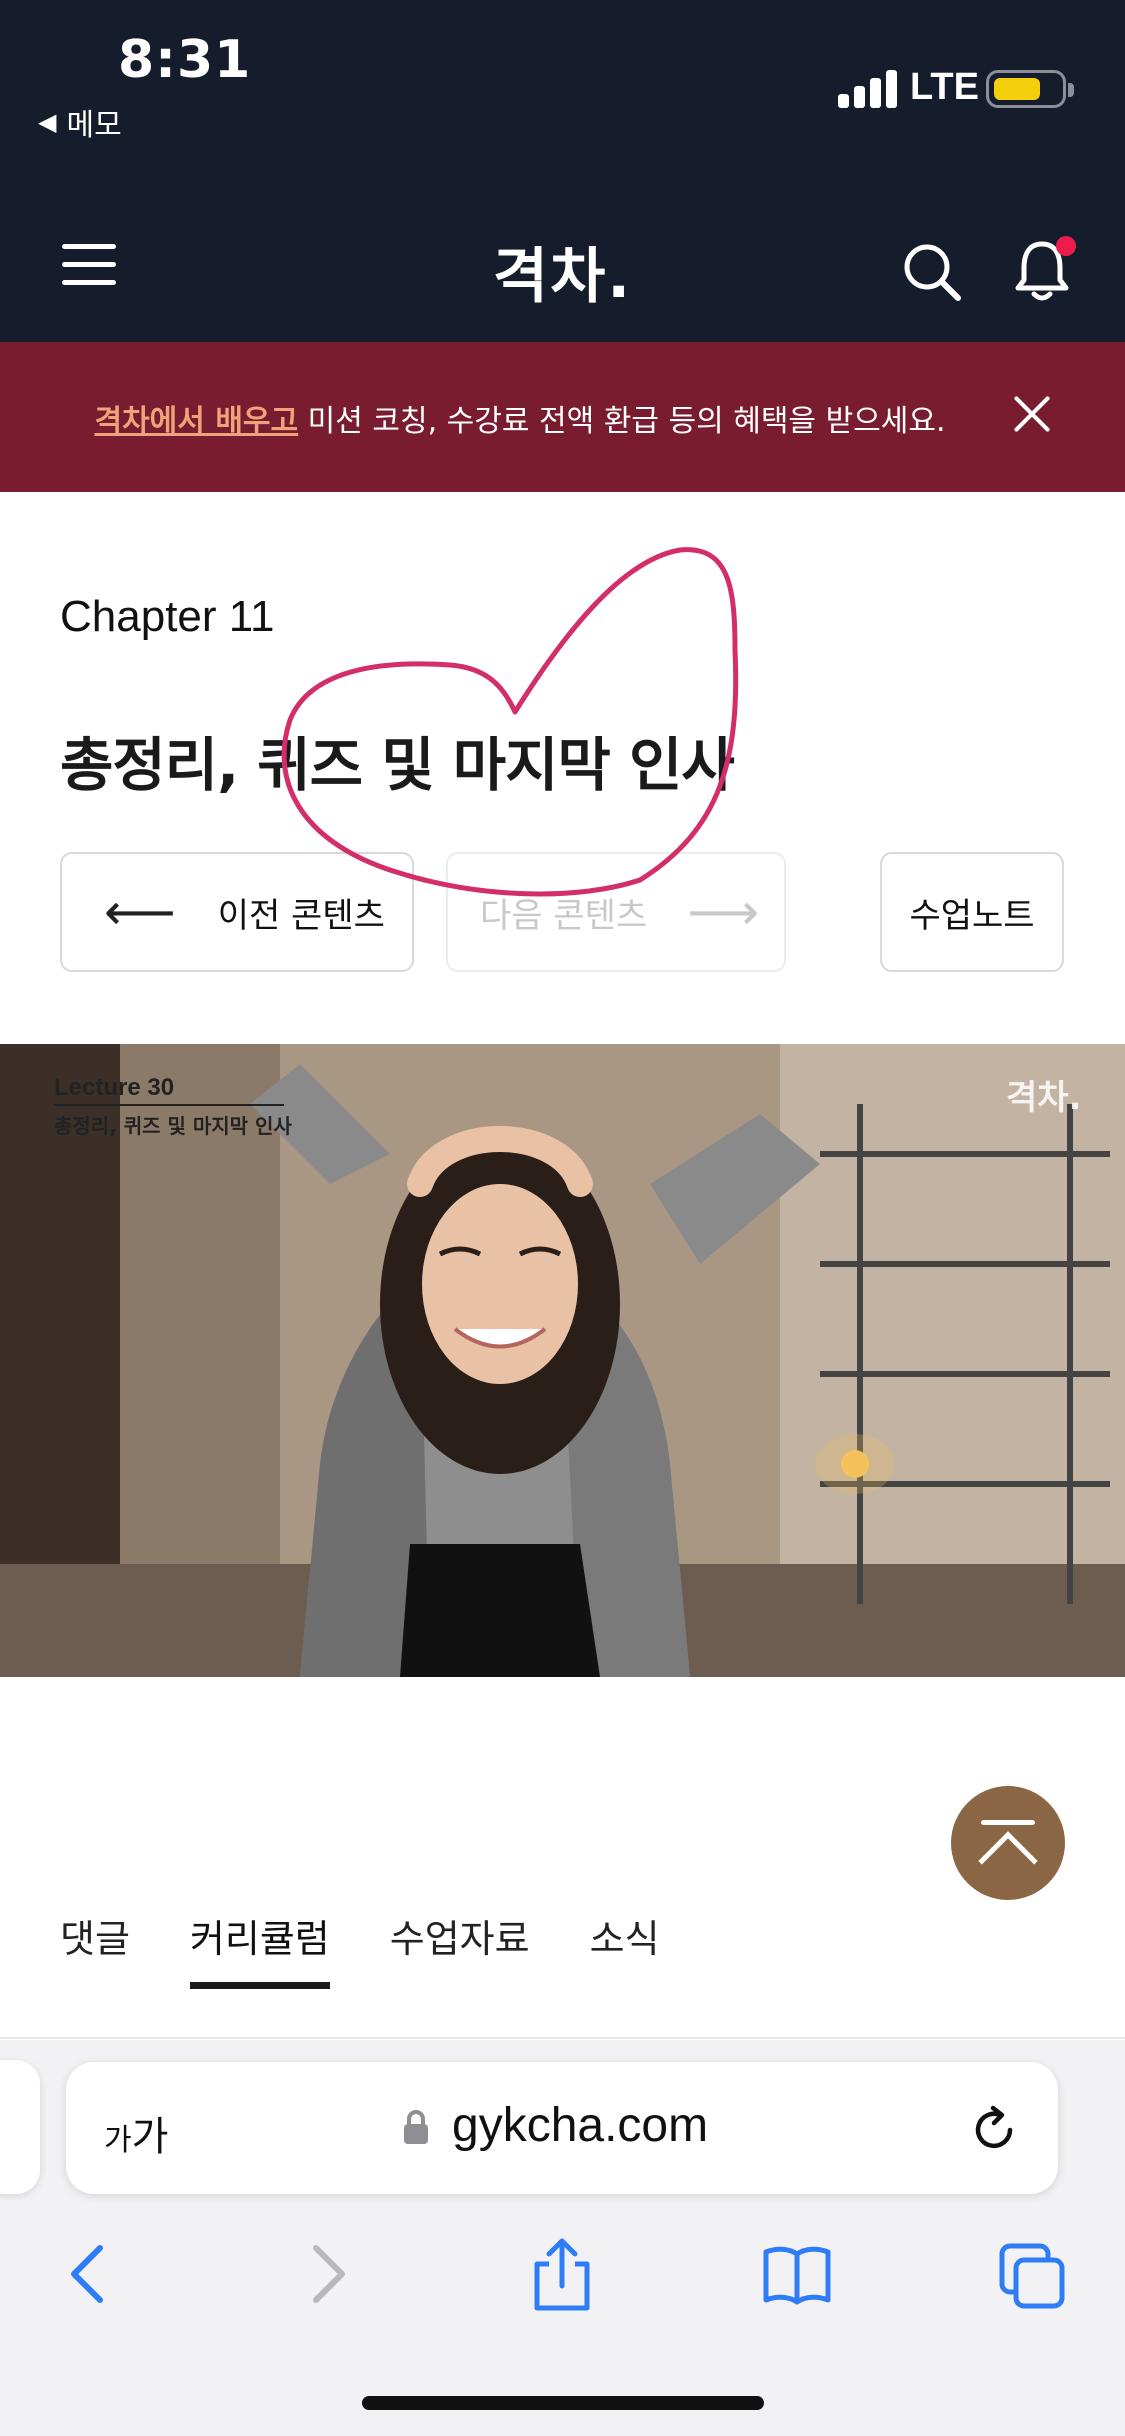 Image resolution: width=1125 pixels, height=2436 pixels. What do you see at coordinates (564, 915) in the screenshot?
I see `next-content-label: 다음 콘텐츠` at bounding box center [564, 915].